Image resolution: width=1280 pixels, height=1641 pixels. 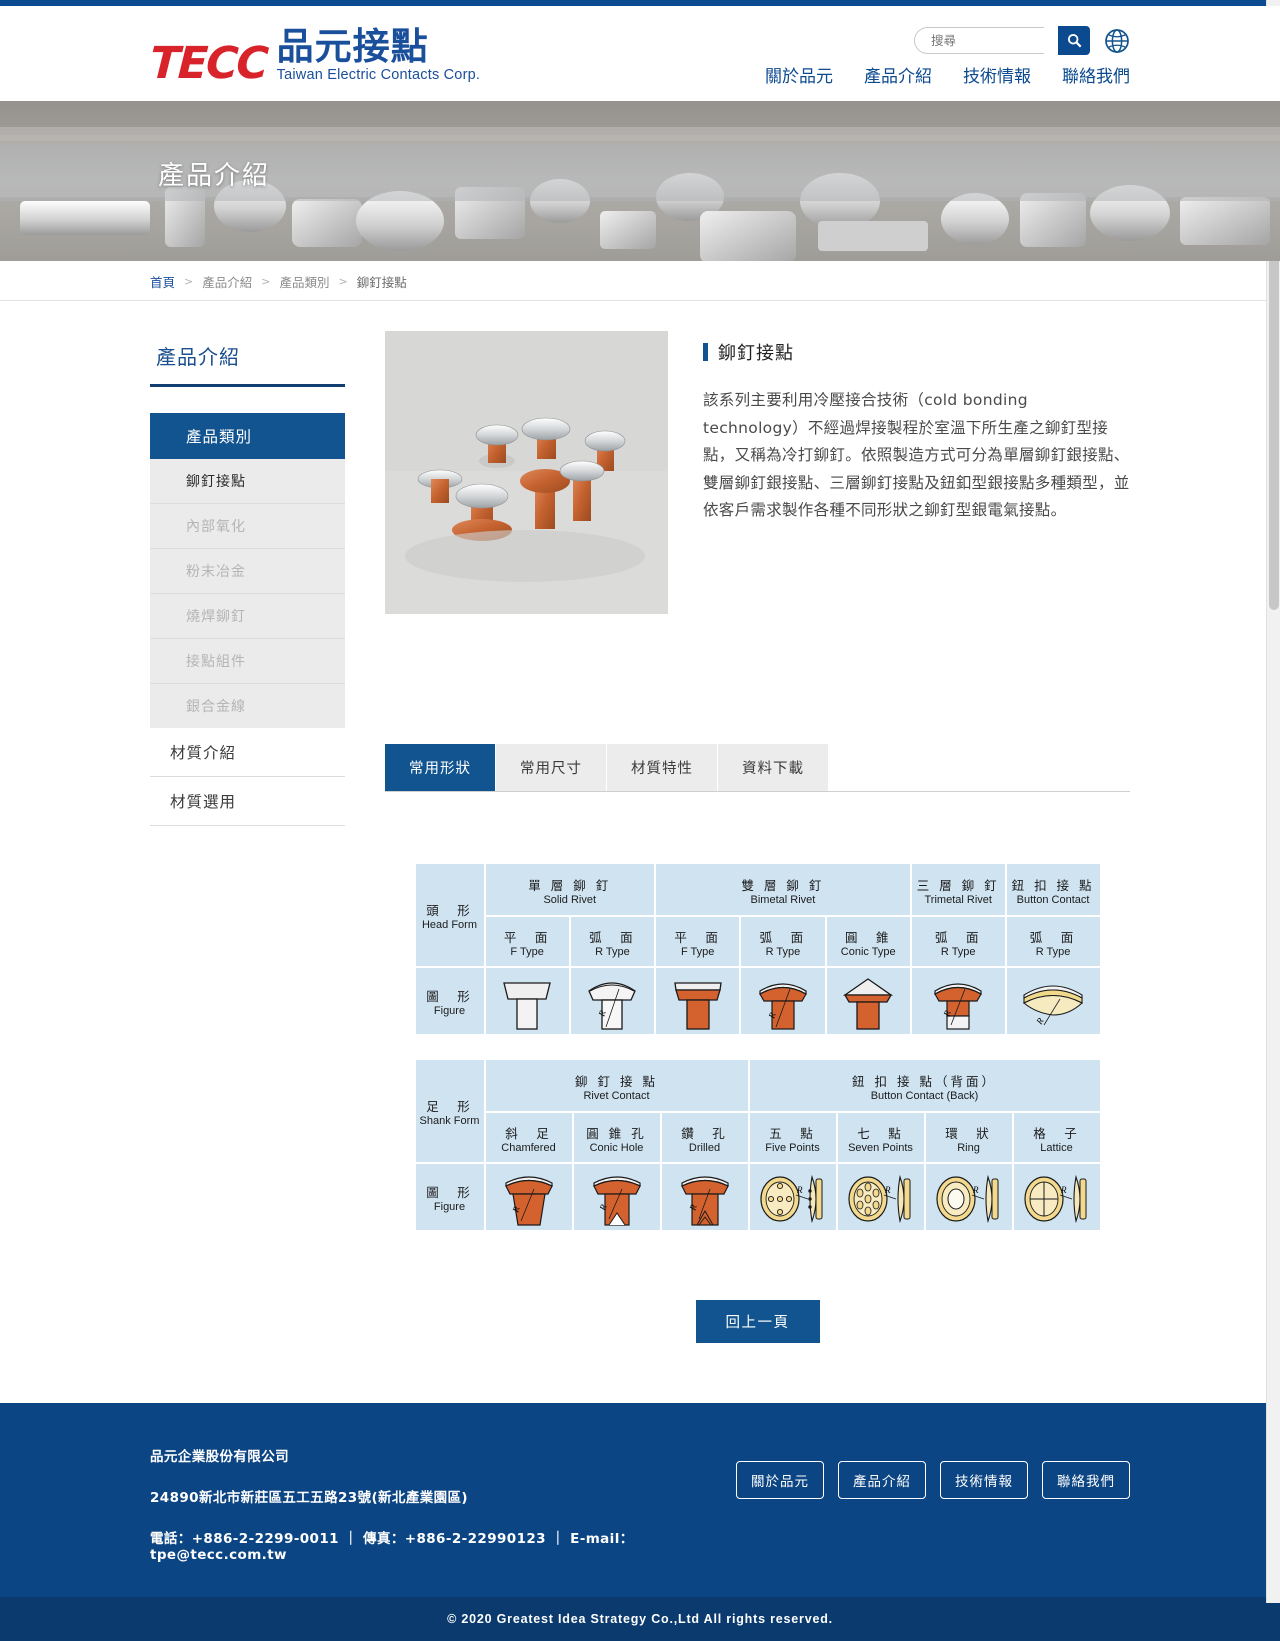 I want to click on row-label-shank-form: 足 形 Shank Form, so click(x=450, y=1111).